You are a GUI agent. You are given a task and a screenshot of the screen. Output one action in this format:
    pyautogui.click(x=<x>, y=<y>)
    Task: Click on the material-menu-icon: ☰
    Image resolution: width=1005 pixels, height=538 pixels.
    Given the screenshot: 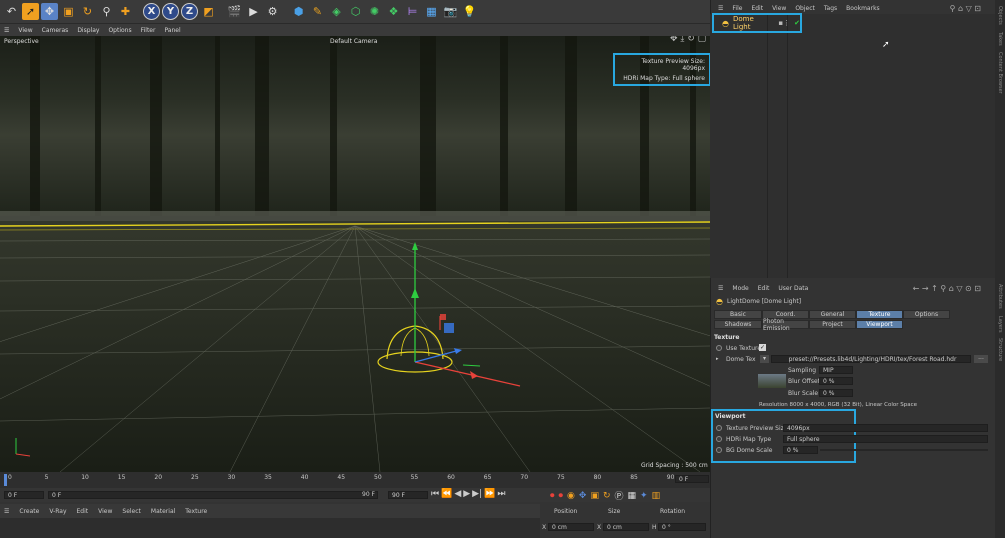 What is the action you would take?
    pyautogui.click(x=6, y=511)
    